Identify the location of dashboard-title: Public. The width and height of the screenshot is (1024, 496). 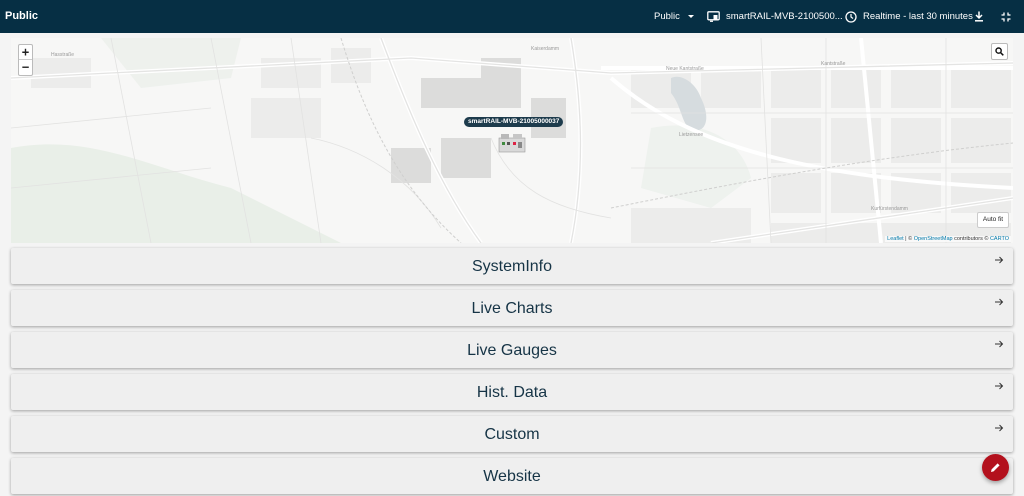
(22, 16).